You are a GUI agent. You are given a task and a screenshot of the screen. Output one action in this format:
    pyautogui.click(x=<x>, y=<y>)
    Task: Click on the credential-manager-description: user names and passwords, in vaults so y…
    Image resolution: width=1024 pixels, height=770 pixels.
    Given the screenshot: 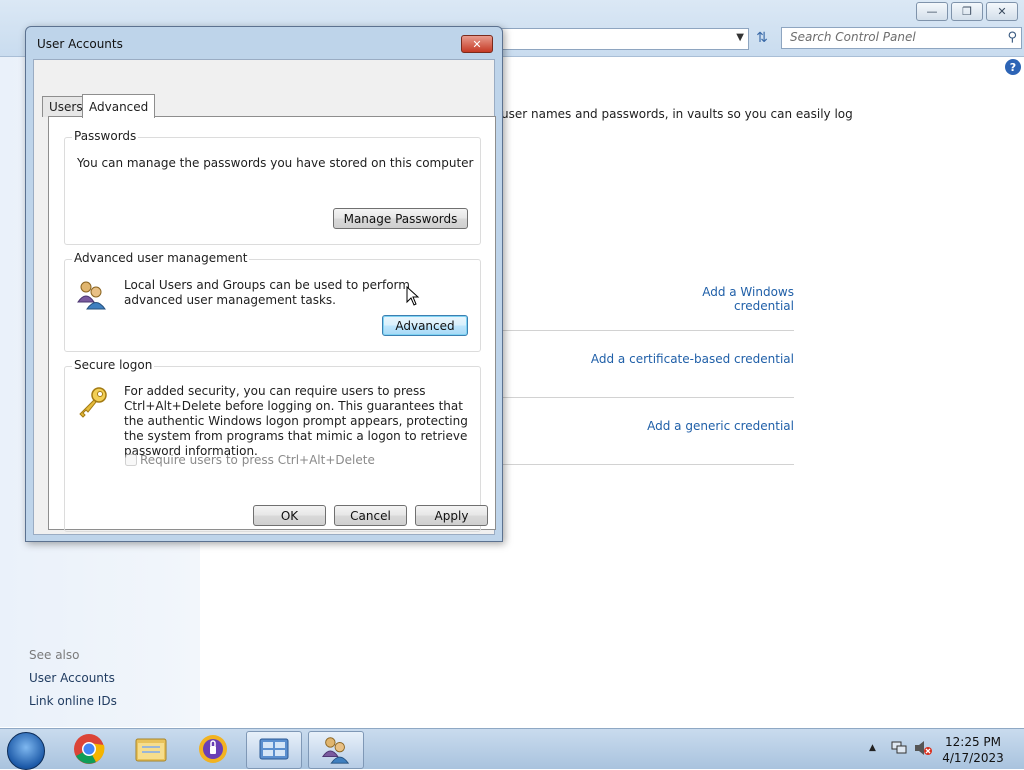 What is the action you would take?
    pyautogui.click(x=677, y=114)
    